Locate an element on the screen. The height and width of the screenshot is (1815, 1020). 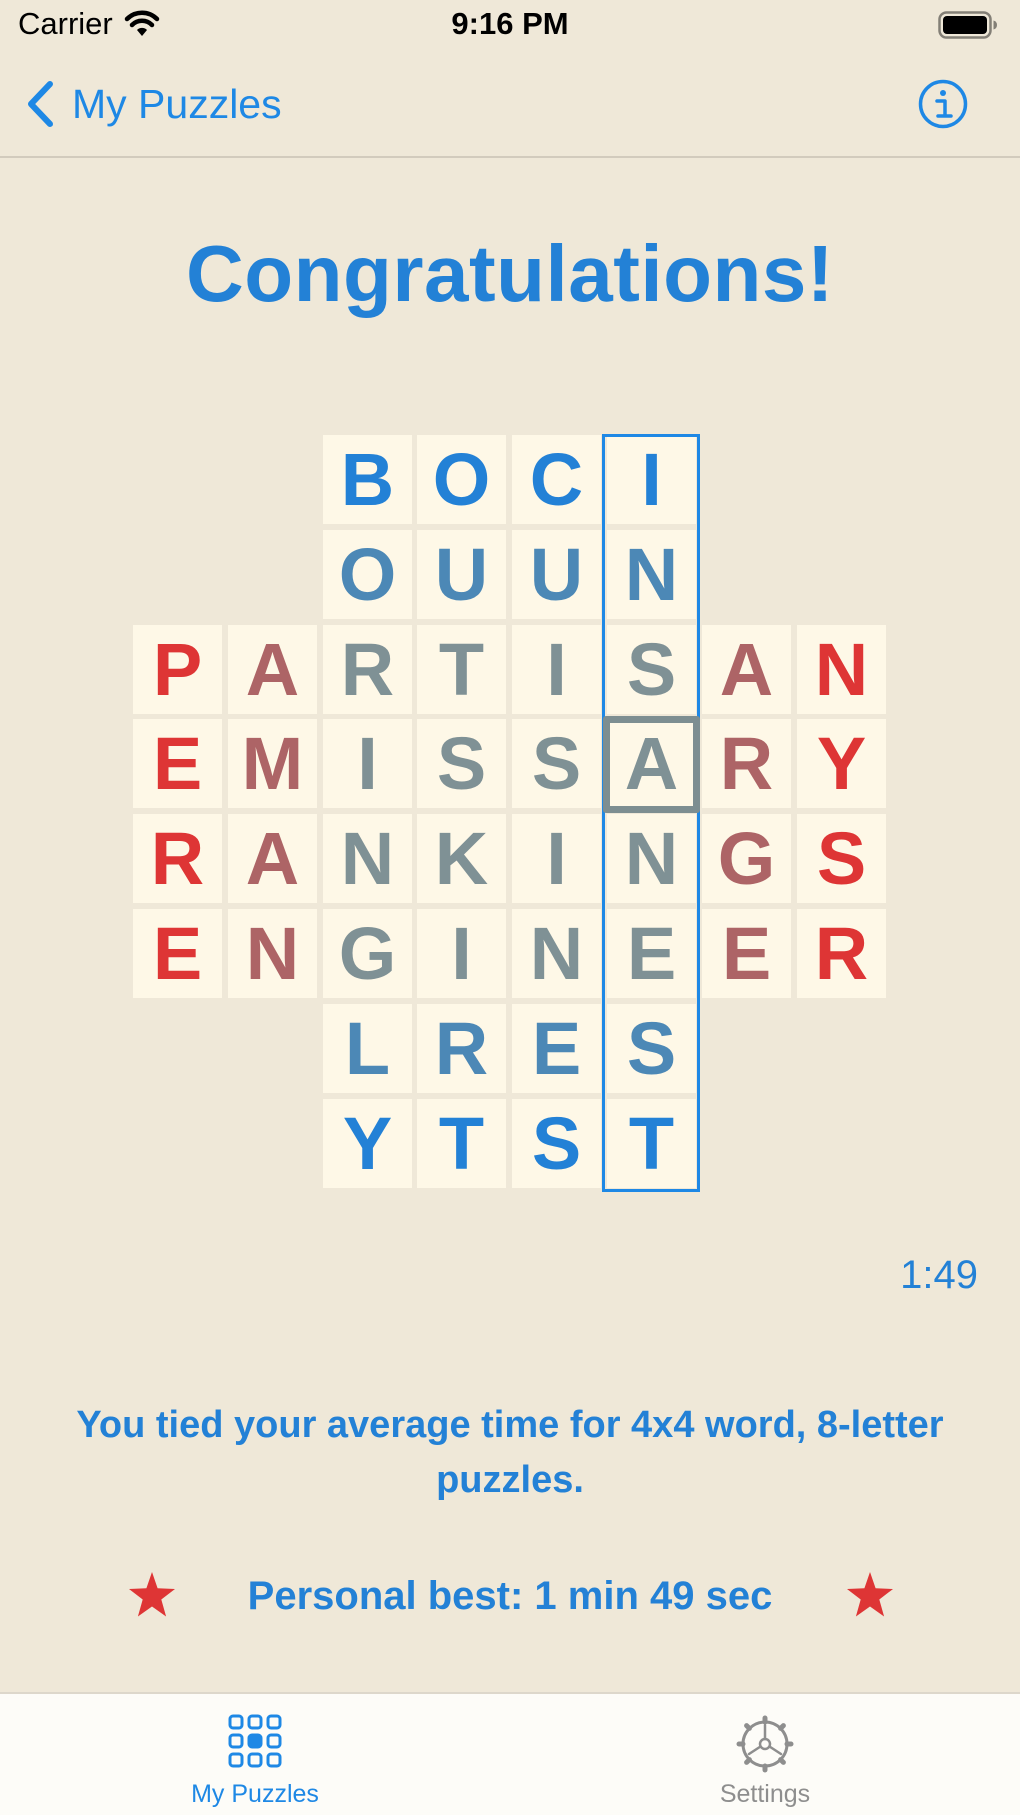
star-icon is located at coordinates (870, 1594).